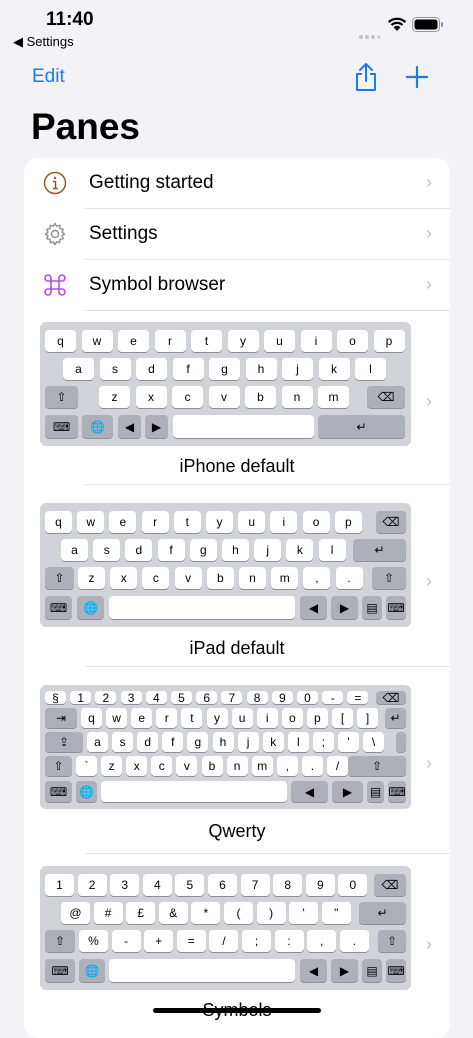  What do you see at coordinates (366, 79) in the screenshot?
I see `share-icon` at bounding box center [366, 79].